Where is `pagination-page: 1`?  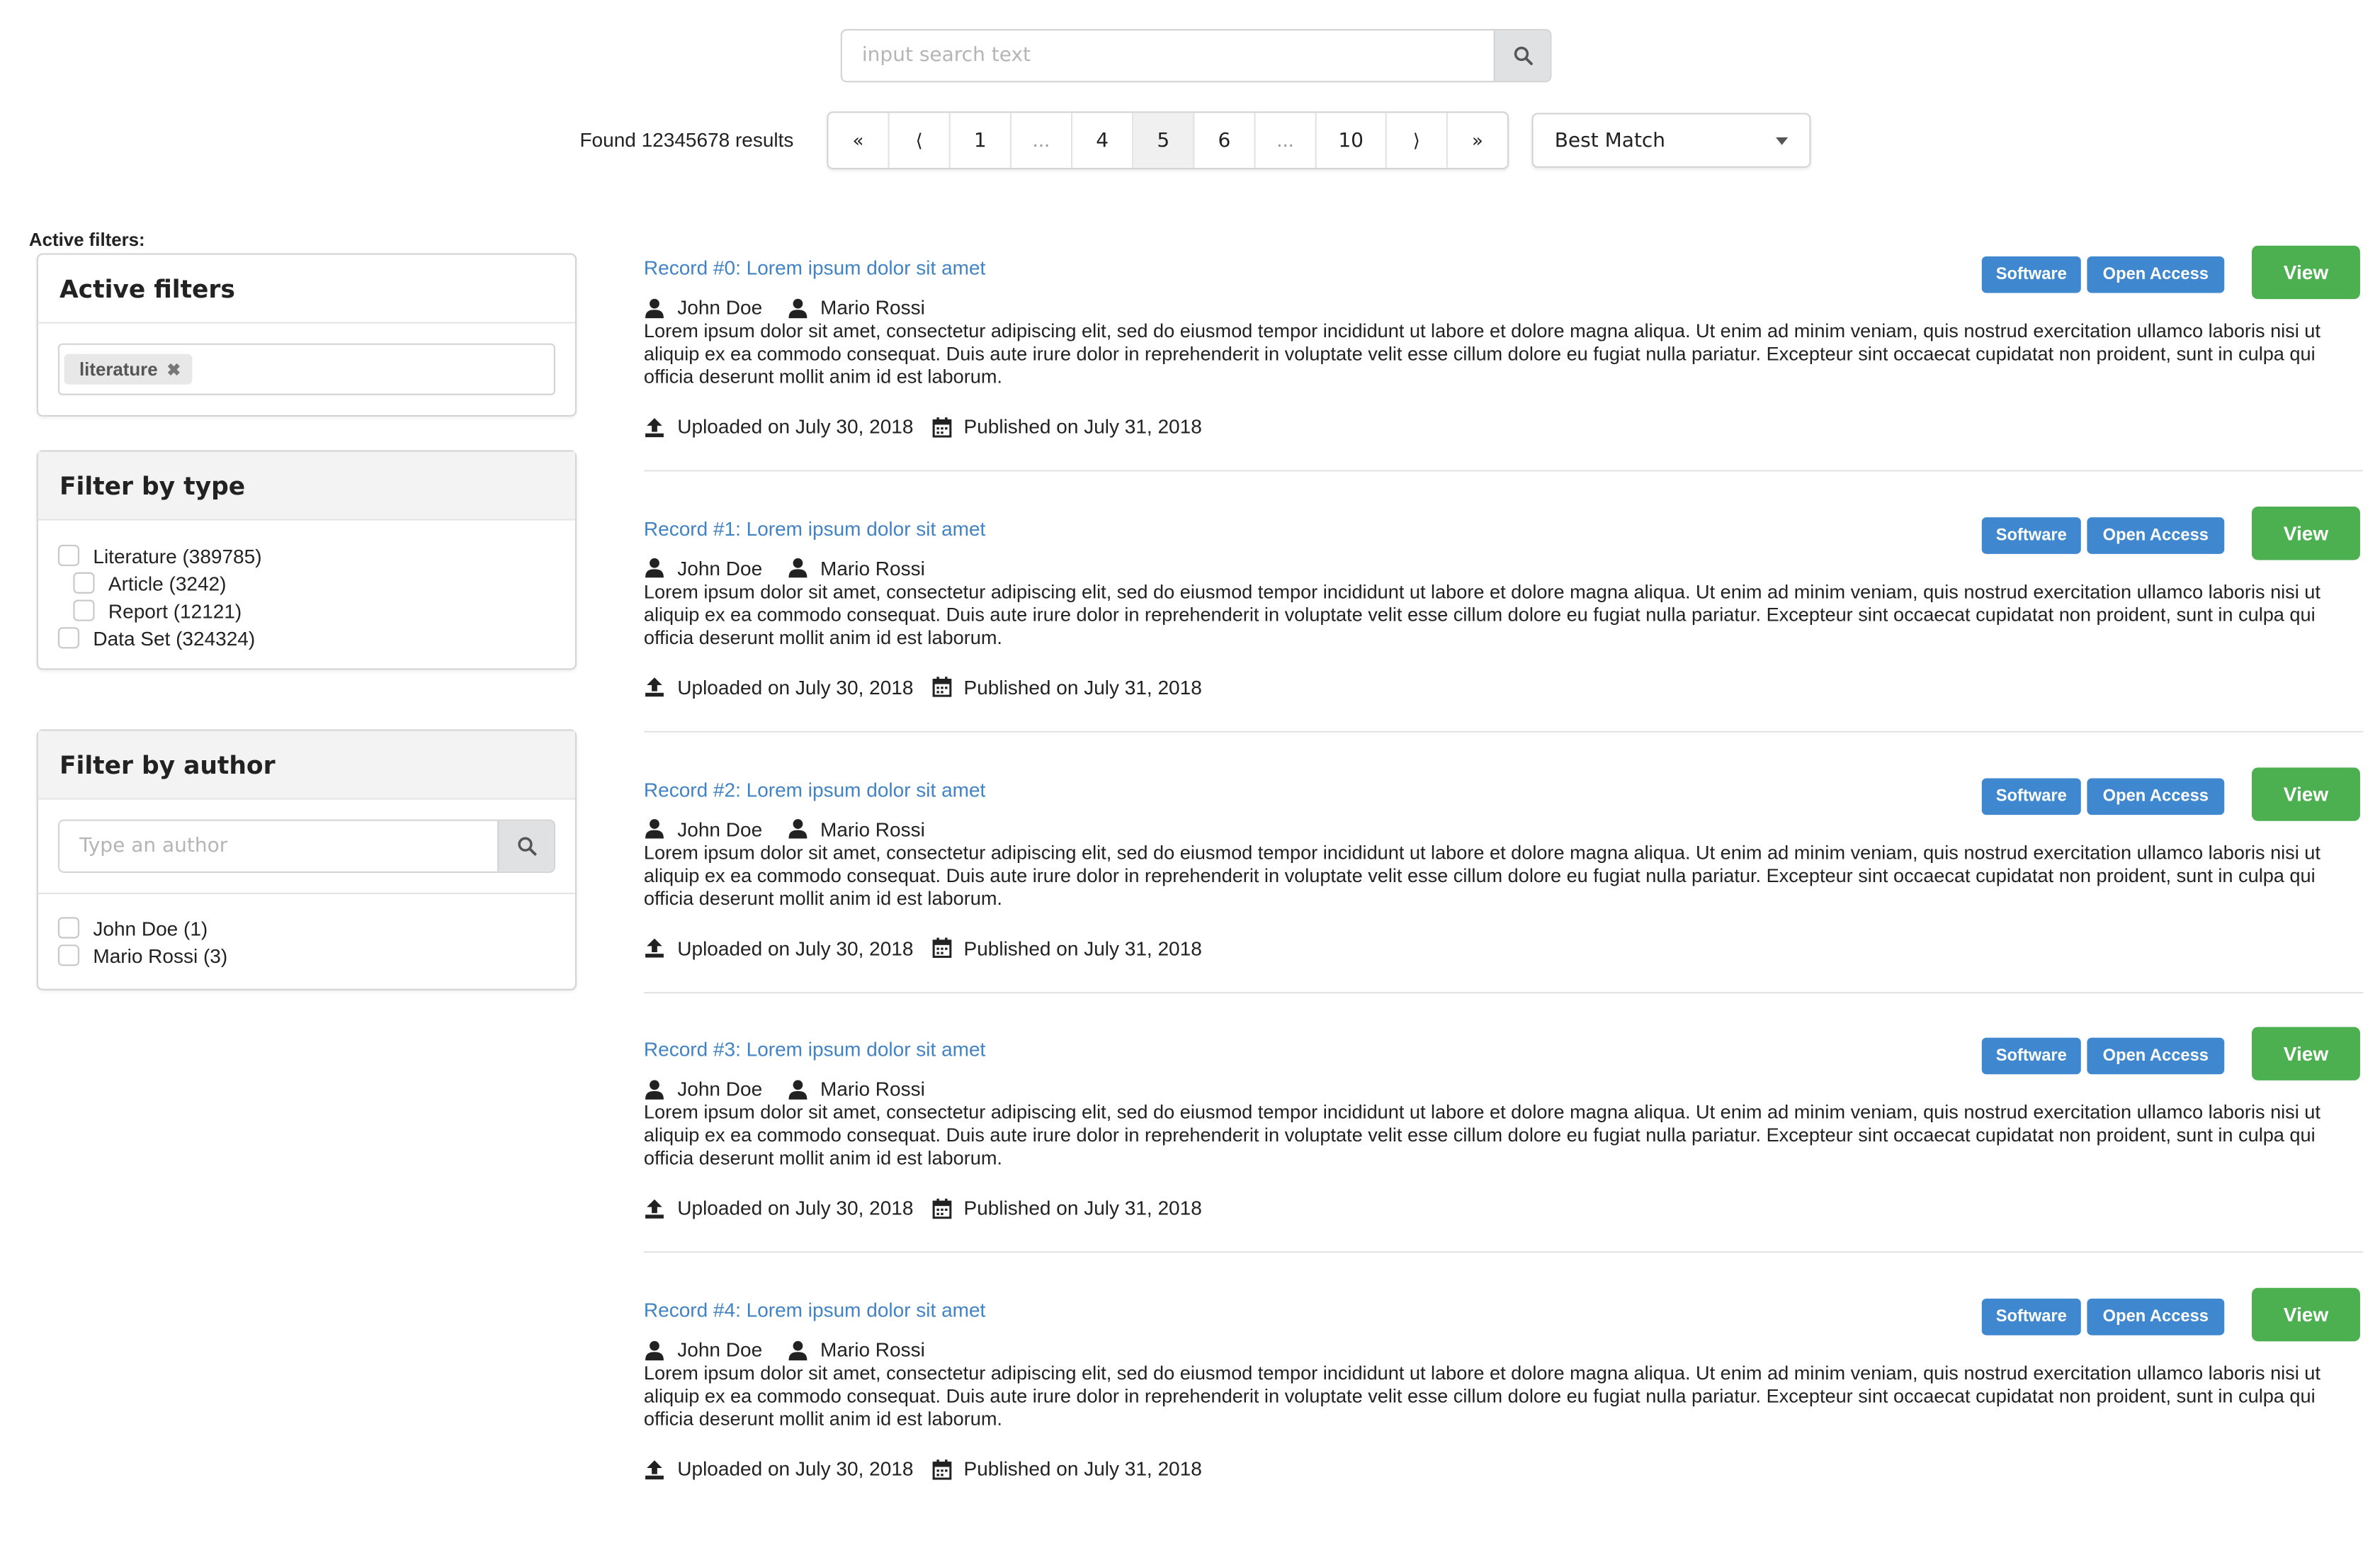 pagination-page: 1 is located at coordinates (982, 140).